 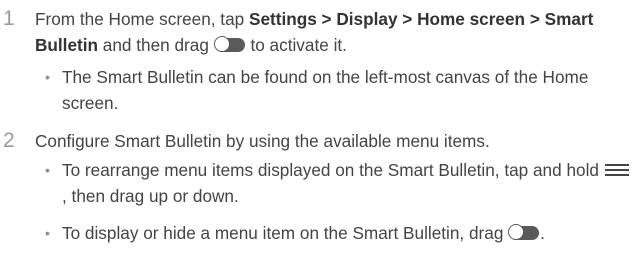 I want to click on reorder-handle-icon, so click(x=616, y=170).